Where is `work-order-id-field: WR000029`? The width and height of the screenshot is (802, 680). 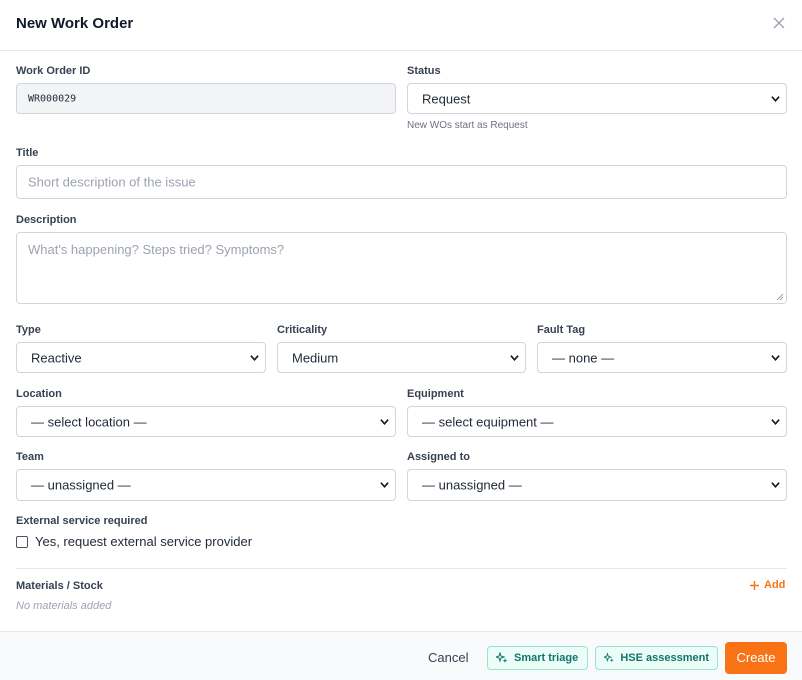
work-order-id-field: WR000029 is located at coordinates (206, 98).